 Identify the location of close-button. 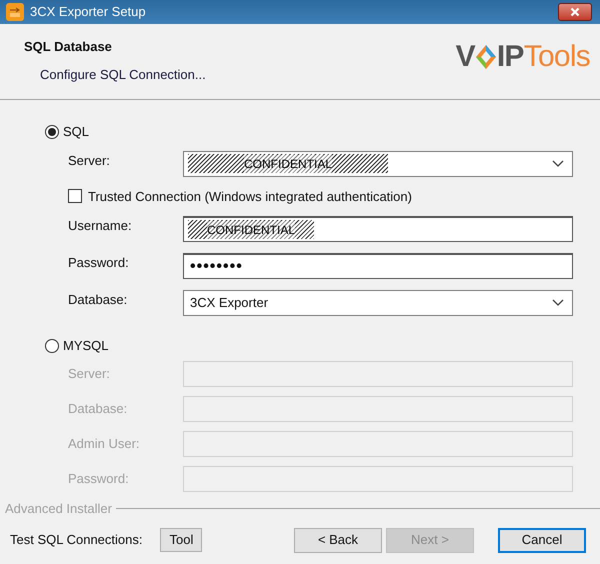
(575, 12).